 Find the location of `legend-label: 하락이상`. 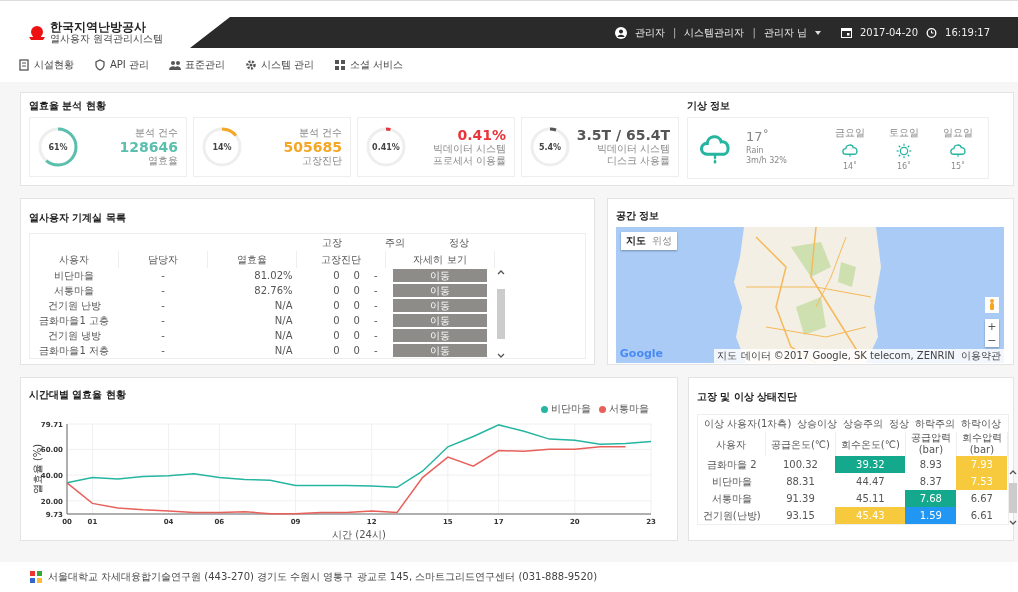

legend-label: 하락이상 is located at coordinates (981, 424).